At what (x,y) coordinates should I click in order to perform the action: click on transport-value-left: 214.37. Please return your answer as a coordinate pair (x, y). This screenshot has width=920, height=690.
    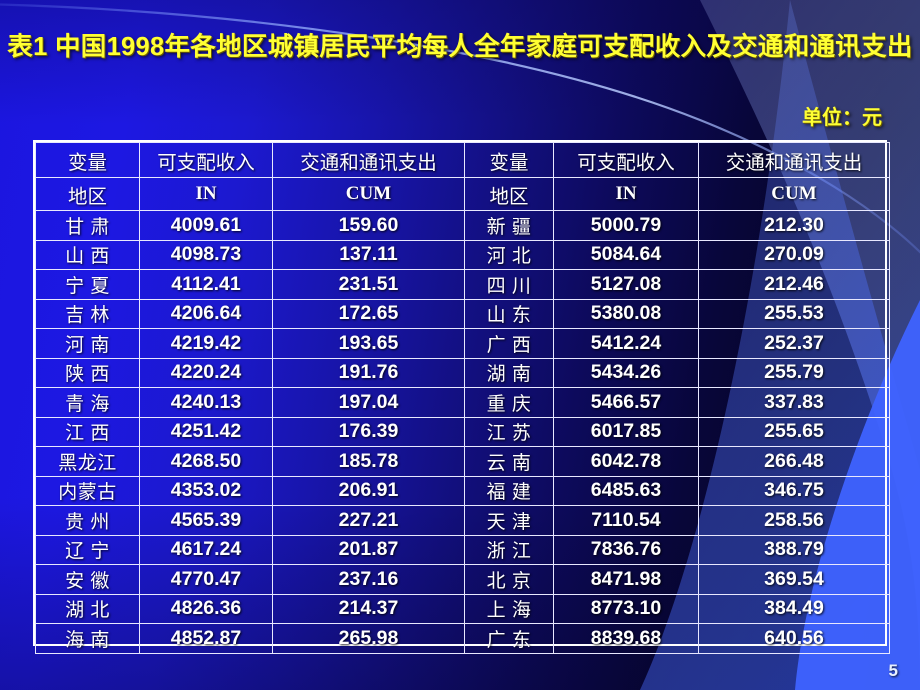
    Looking at the image, I should click on (368, 608).